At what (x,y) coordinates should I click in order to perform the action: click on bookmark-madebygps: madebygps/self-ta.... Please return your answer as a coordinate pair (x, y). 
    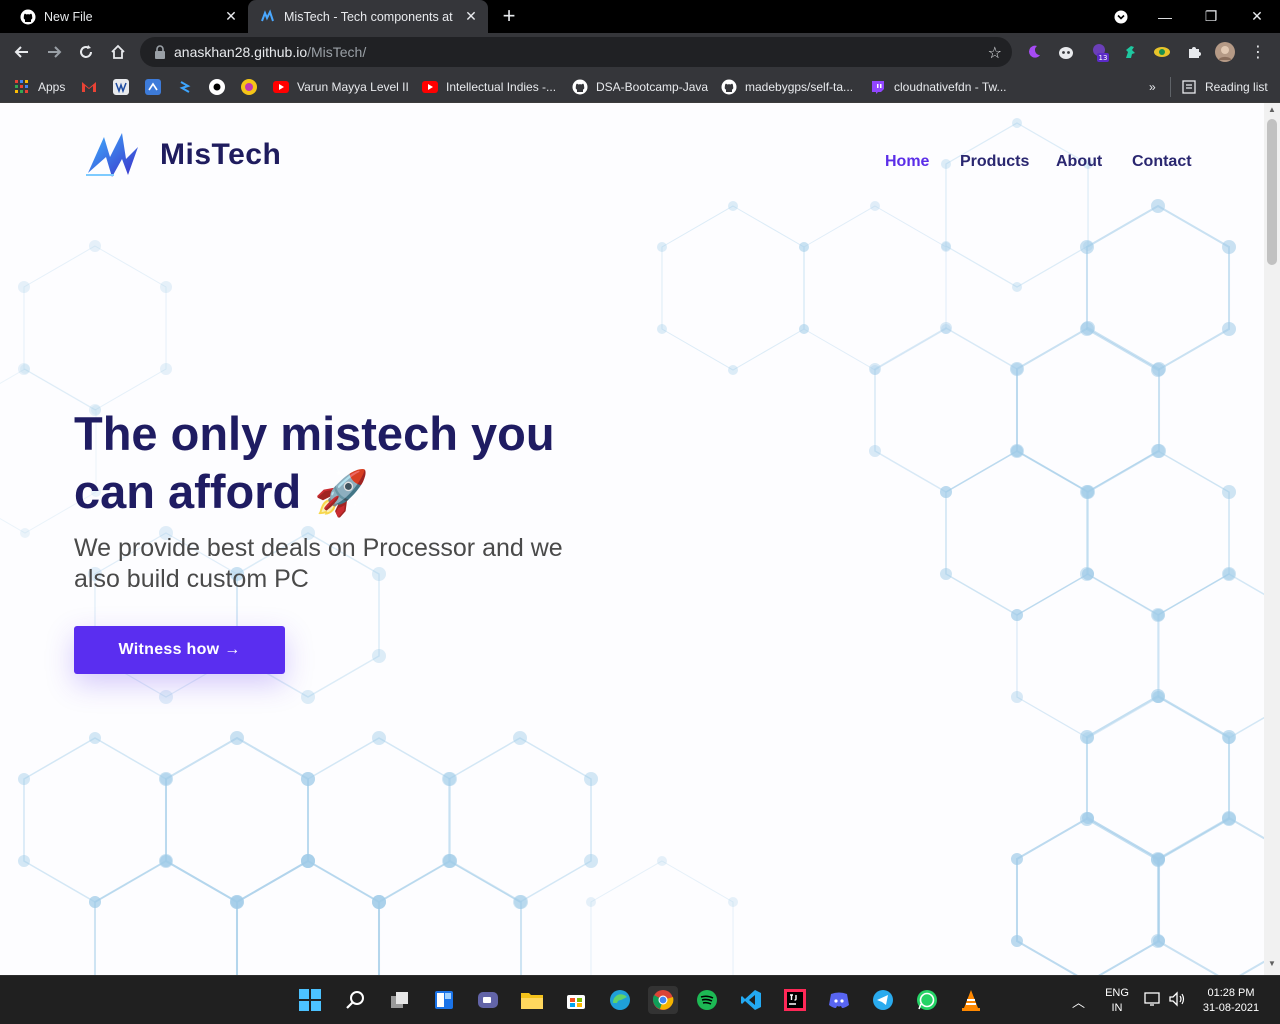
    Looking at the image, I should click on (787, 87).